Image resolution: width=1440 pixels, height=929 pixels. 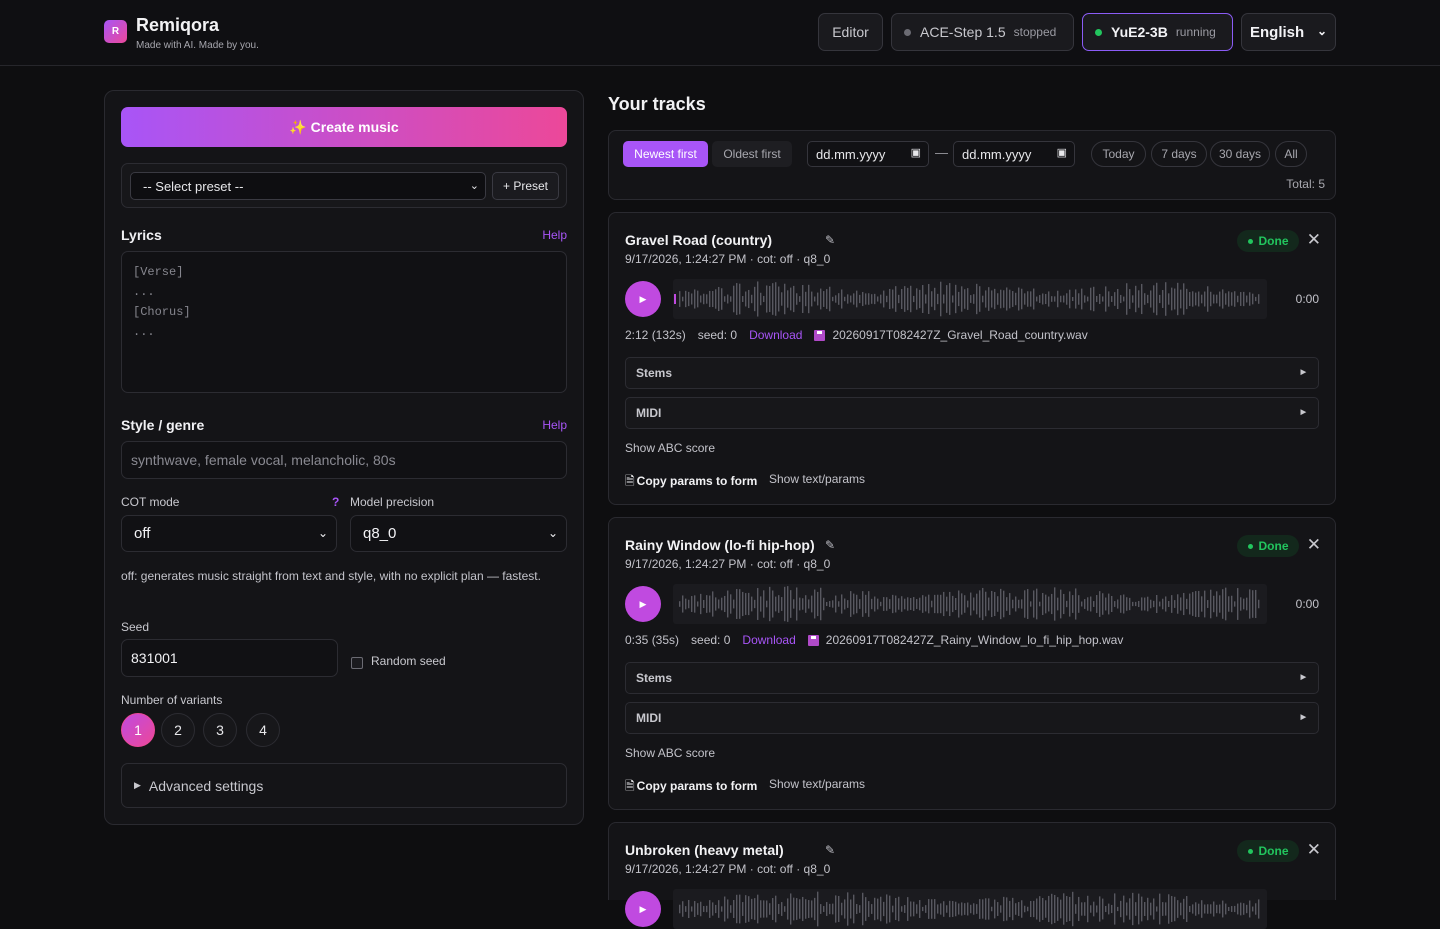 I want to click on lyrics-label: Lyrics, so click(x=141, y=235).